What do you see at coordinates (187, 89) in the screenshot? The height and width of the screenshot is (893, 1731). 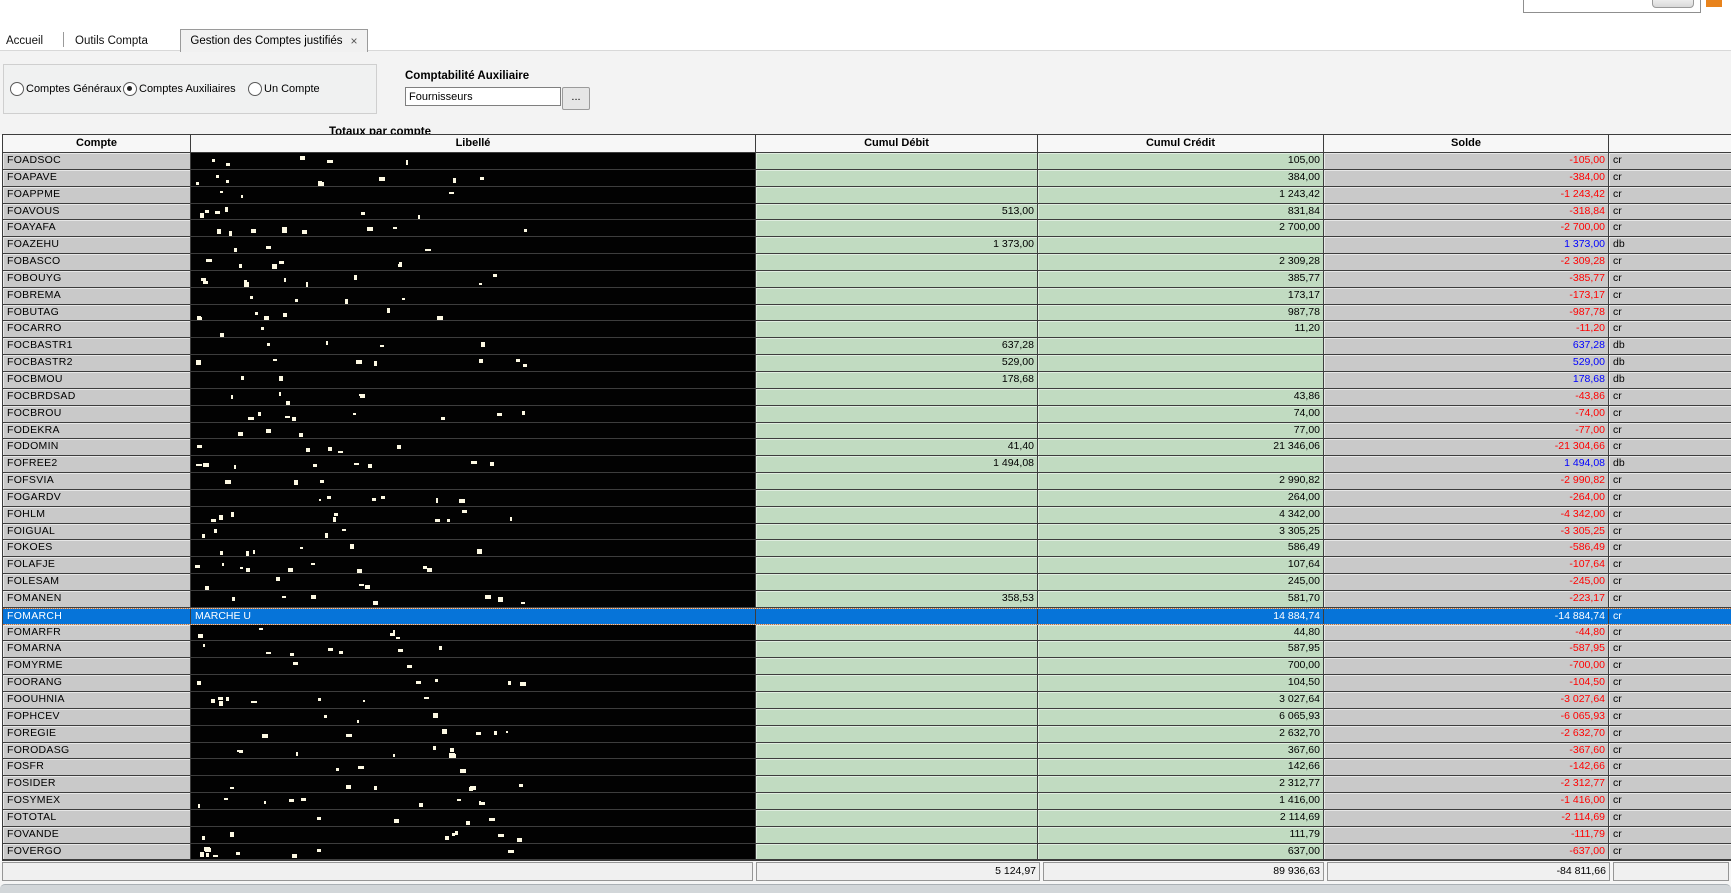 I see `radio-comptes-auxiliaires-label: Comptes Auxiliaires` at bounding box center [187, 89].